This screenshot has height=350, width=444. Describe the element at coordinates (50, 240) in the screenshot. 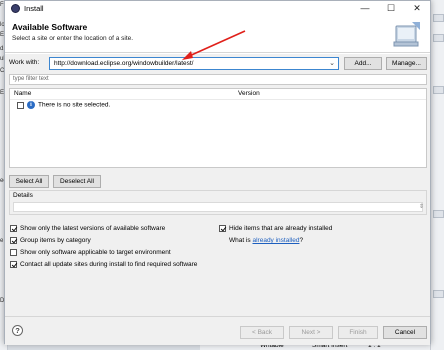

I see `option-group-by-category: Group items by category` at that location.